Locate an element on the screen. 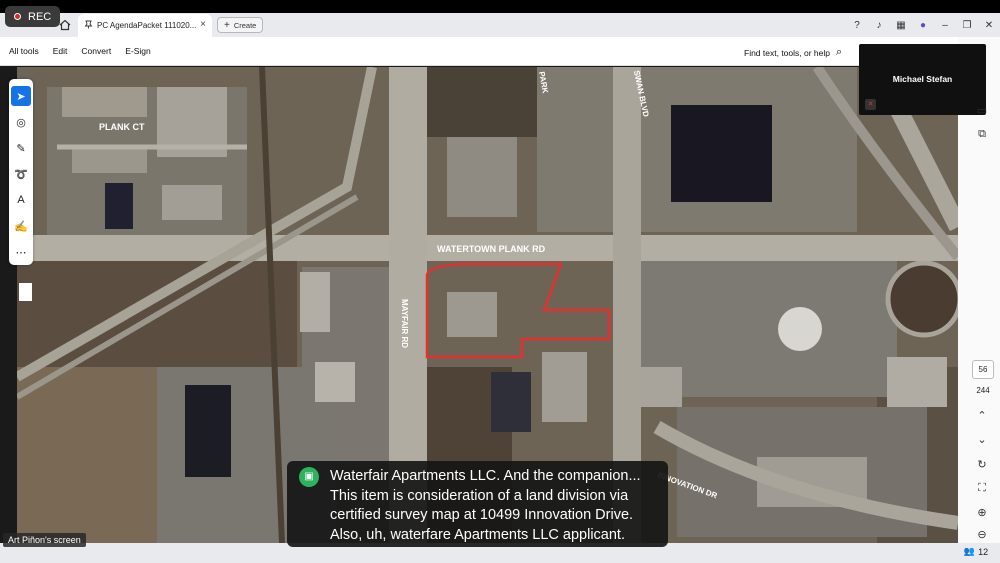 The height and width of the screenshot is (563, 1000). fit-page-icon: ⛶ is located at coordinates (982, 490).